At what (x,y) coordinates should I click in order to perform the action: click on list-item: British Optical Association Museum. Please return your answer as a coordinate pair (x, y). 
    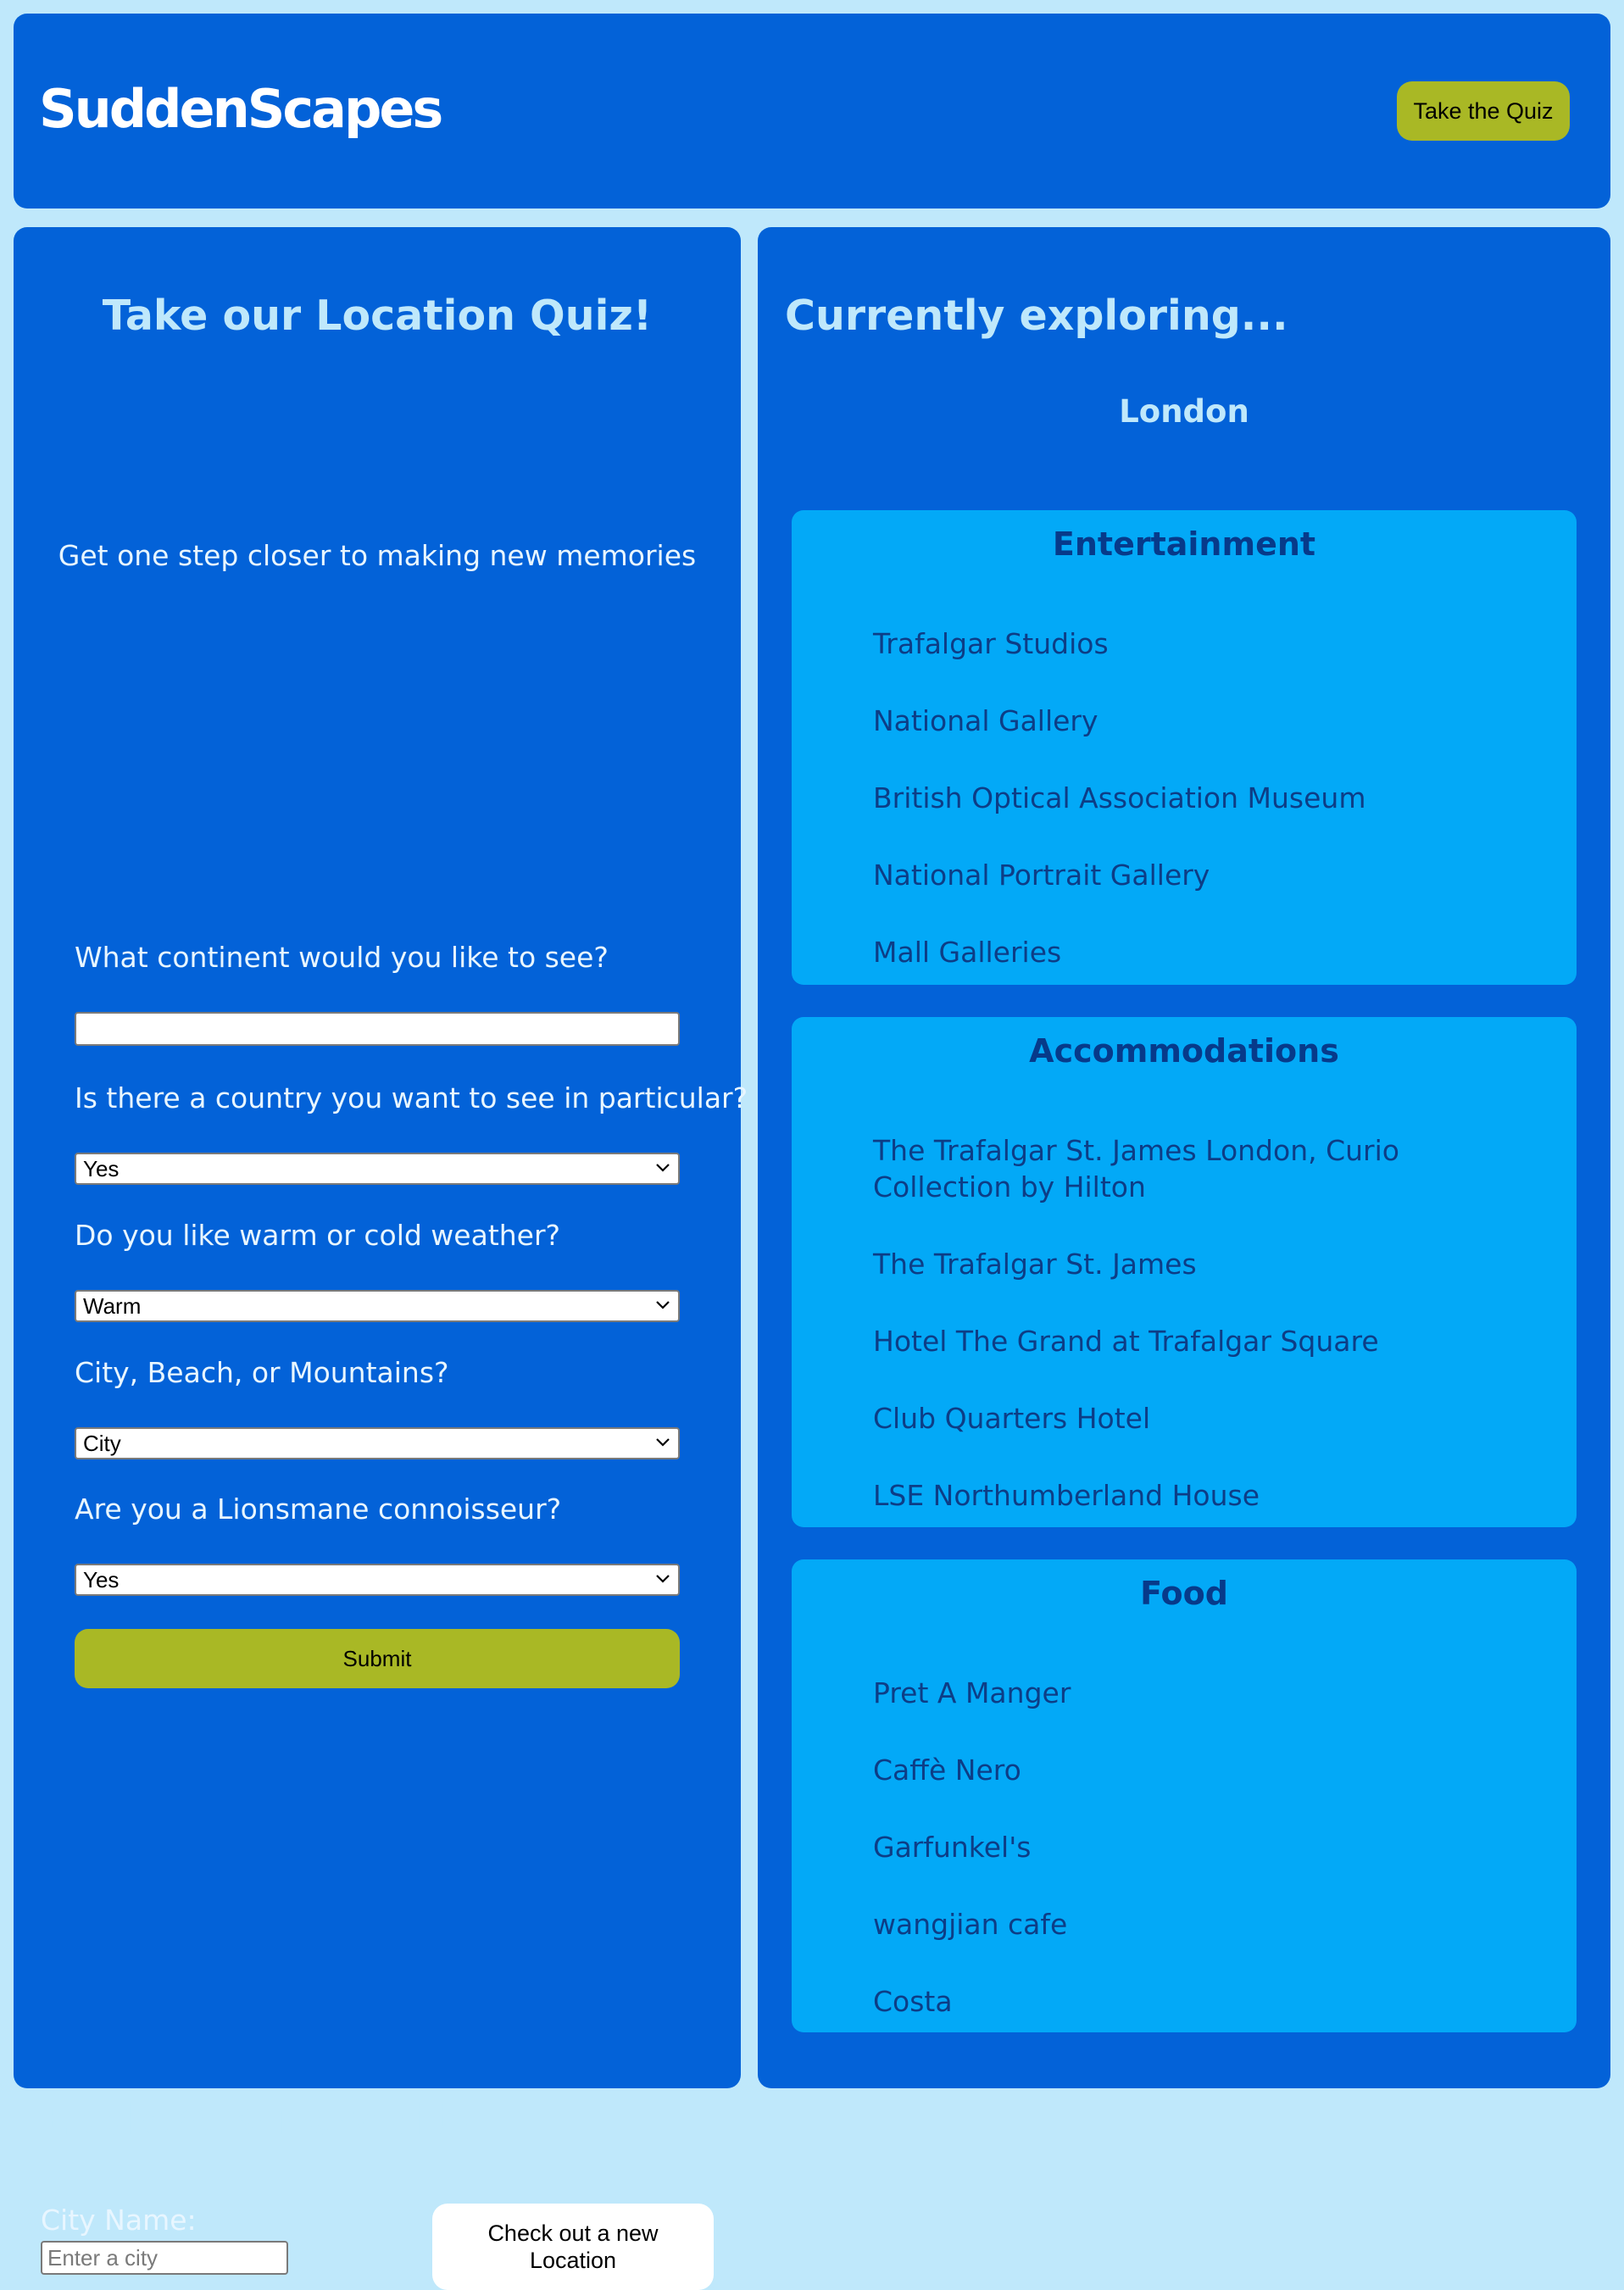
    Looking at the image, I should click on (1120, 797).